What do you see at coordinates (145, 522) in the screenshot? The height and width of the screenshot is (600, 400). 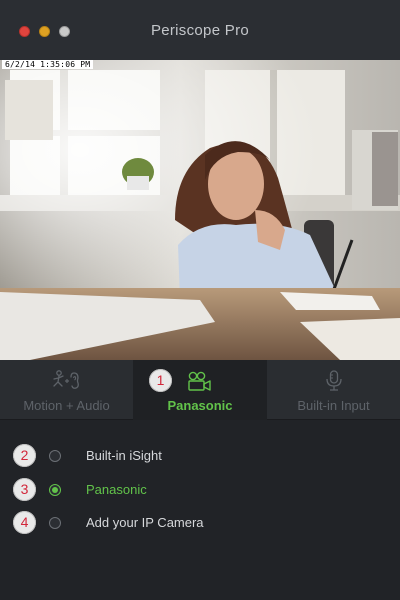 I see `source-label: Add your IP Camera` at bounding box center [145, 522].